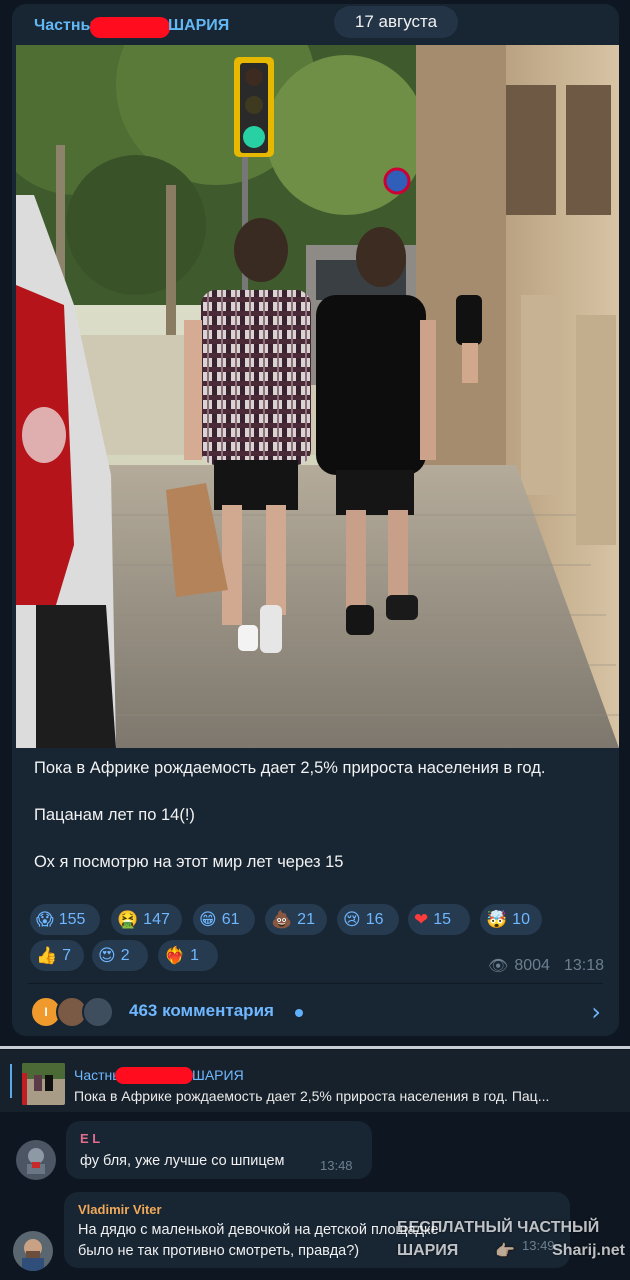  I want to click on post-time: 13:18, so click(583, 965).